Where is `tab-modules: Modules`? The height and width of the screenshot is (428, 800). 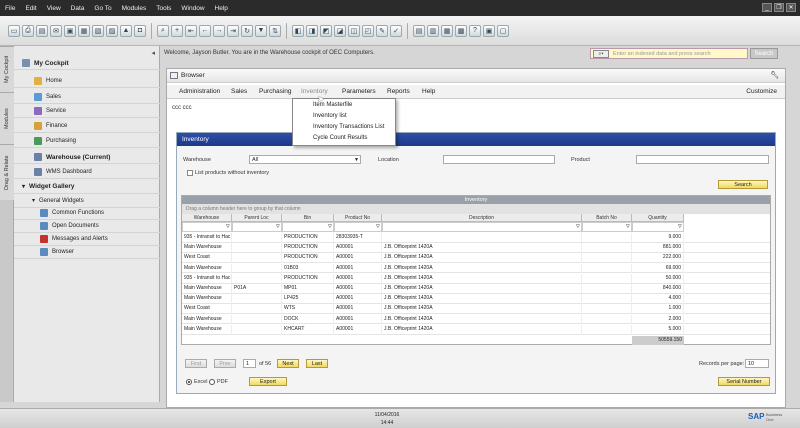 tab-modules: Modules is located at coordinates (7, 118).